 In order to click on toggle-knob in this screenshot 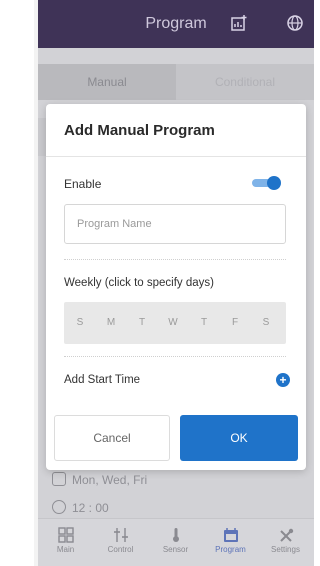, I will do `click(274, 183)`.